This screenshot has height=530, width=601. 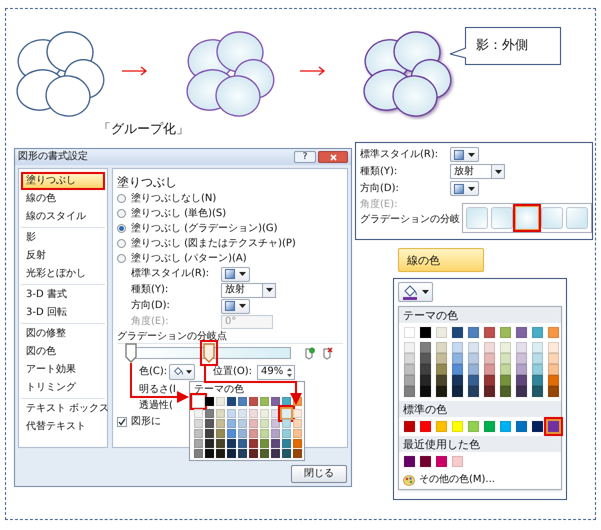 What do you see at coordinates (497, 171) in the screenshot?
I see `dropdown-button` at bounding box center [497, 171].